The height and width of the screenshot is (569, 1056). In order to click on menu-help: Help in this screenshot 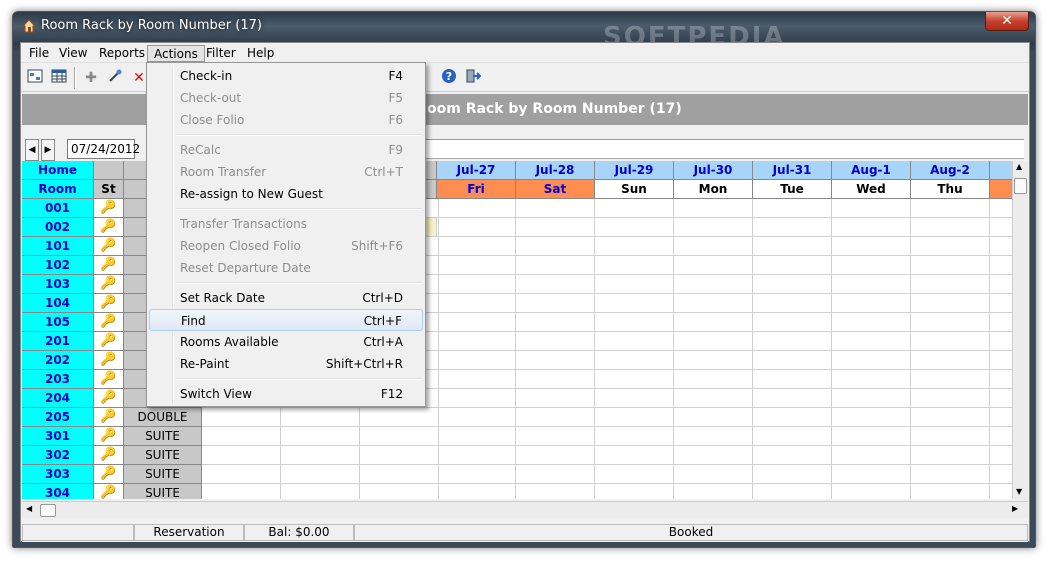, I will do `click(260, 53)`.